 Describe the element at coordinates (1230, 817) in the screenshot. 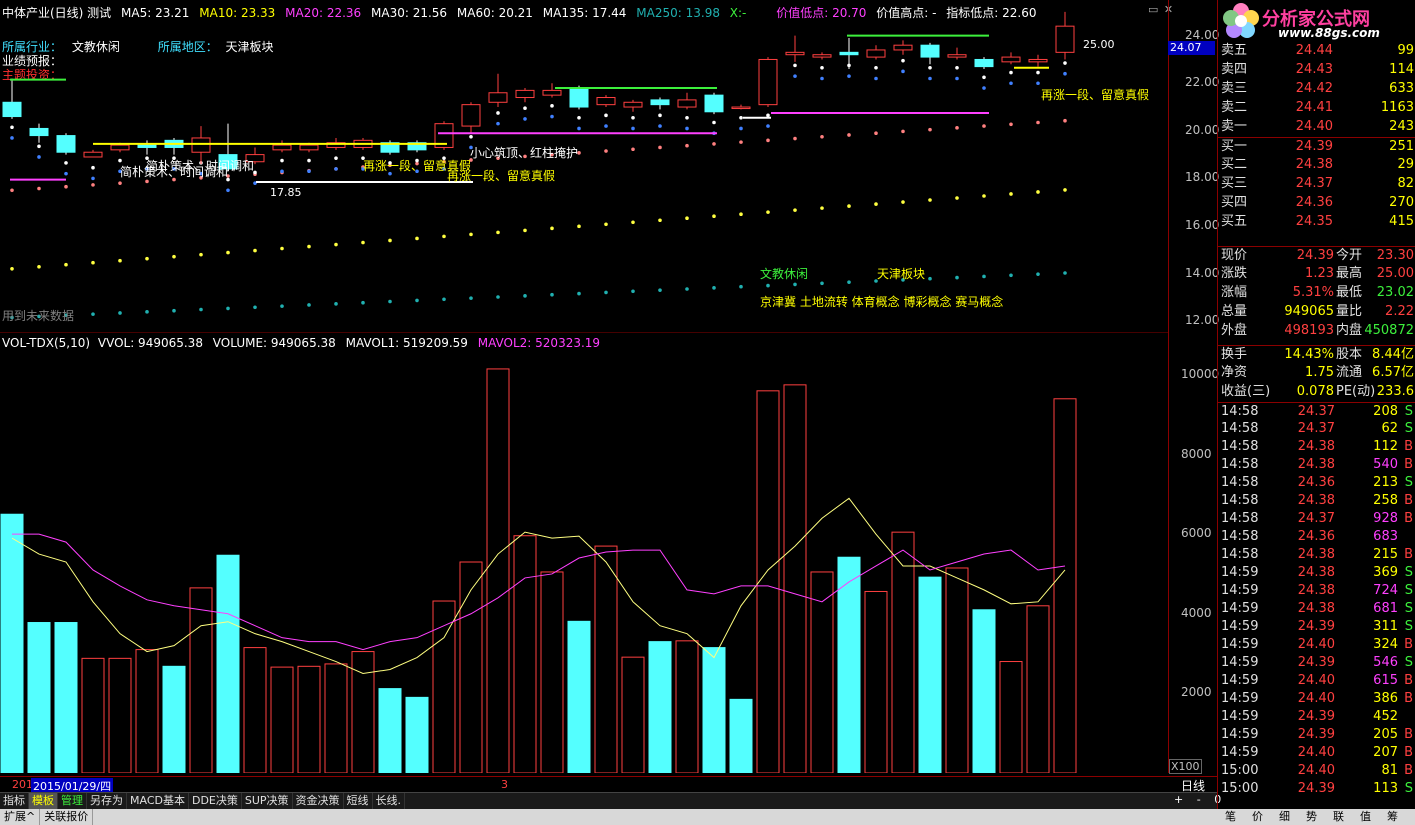

I see `panel-tab: 笔` at that location.